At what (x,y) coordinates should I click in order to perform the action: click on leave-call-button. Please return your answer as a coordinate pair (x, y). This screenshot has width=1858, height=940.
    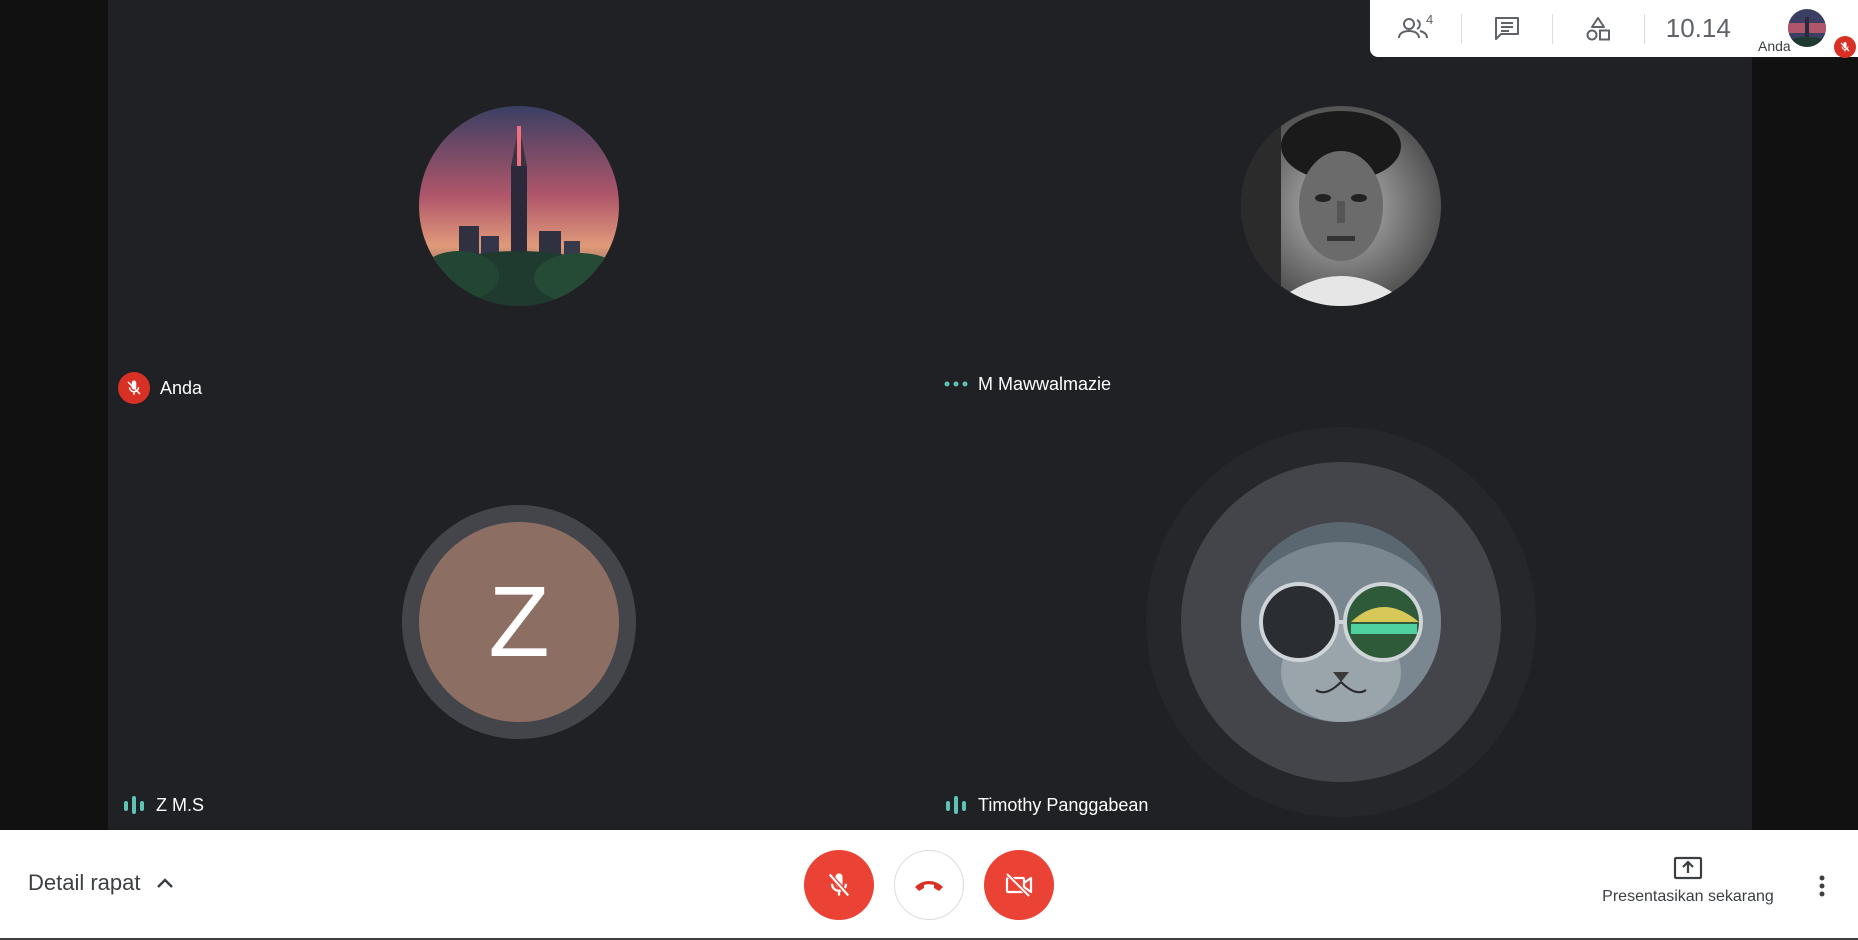
    Looking at the image, I should click on (929, 885).